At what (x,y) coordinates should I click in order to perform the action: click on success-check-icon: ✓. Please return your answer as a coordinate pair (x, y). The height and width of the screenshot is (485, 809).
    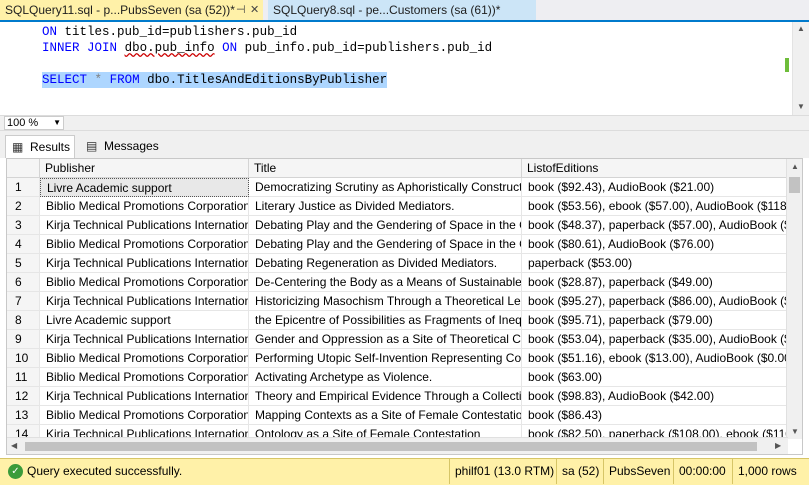
    Looking at the image, I should click on (15, 471).